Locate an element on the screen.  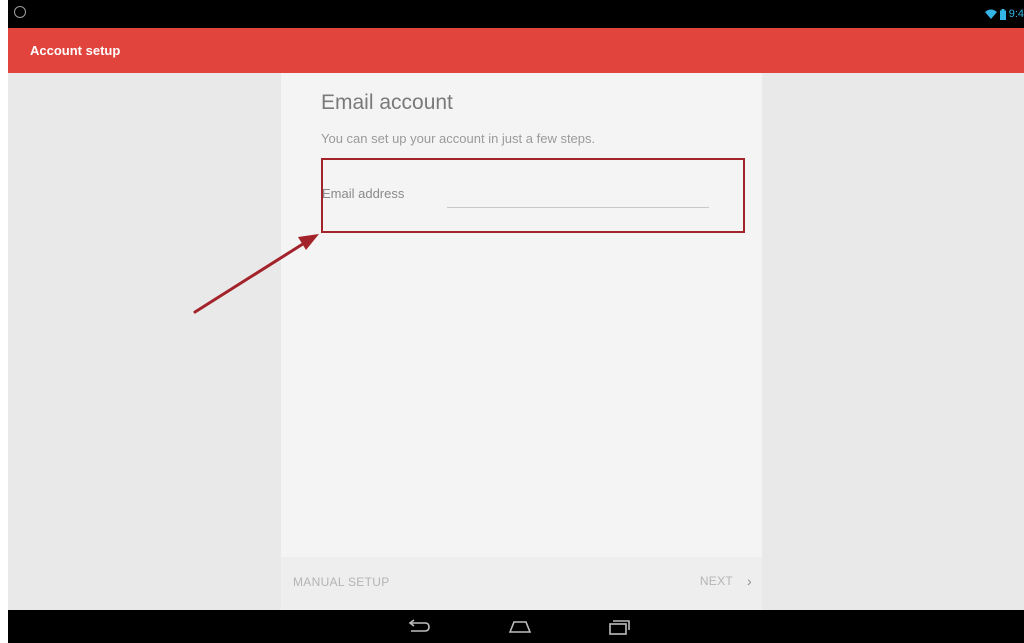
next-button: NEXT › is located at coordinates (726, 581).